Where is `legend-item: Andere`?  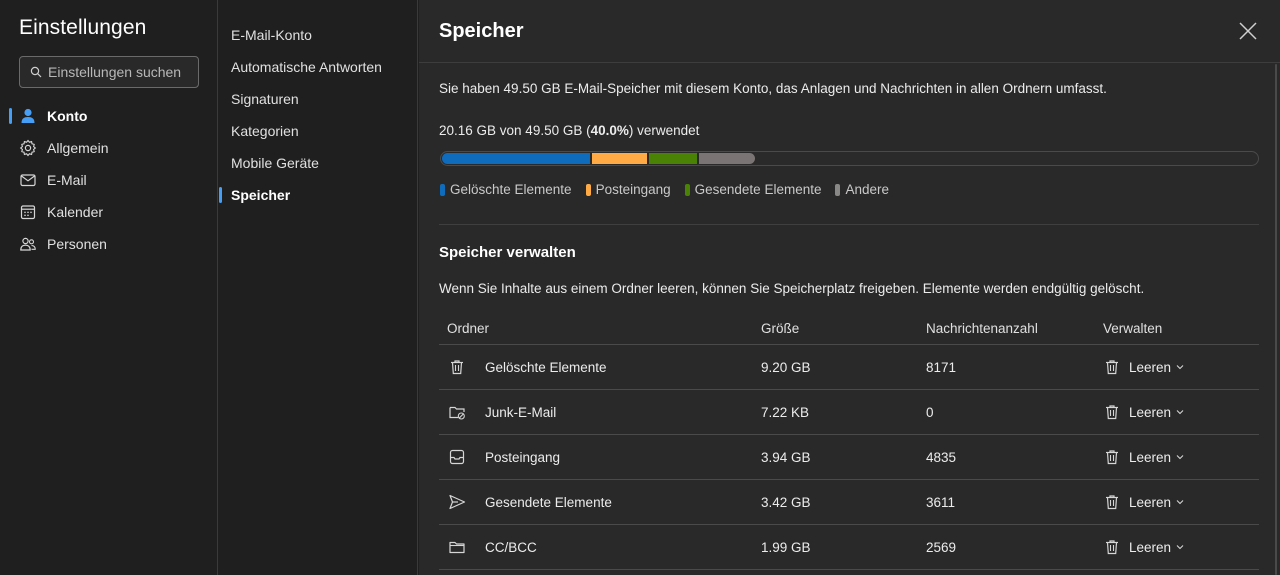
legend-item: Andere is located at coordinates (862, 189).